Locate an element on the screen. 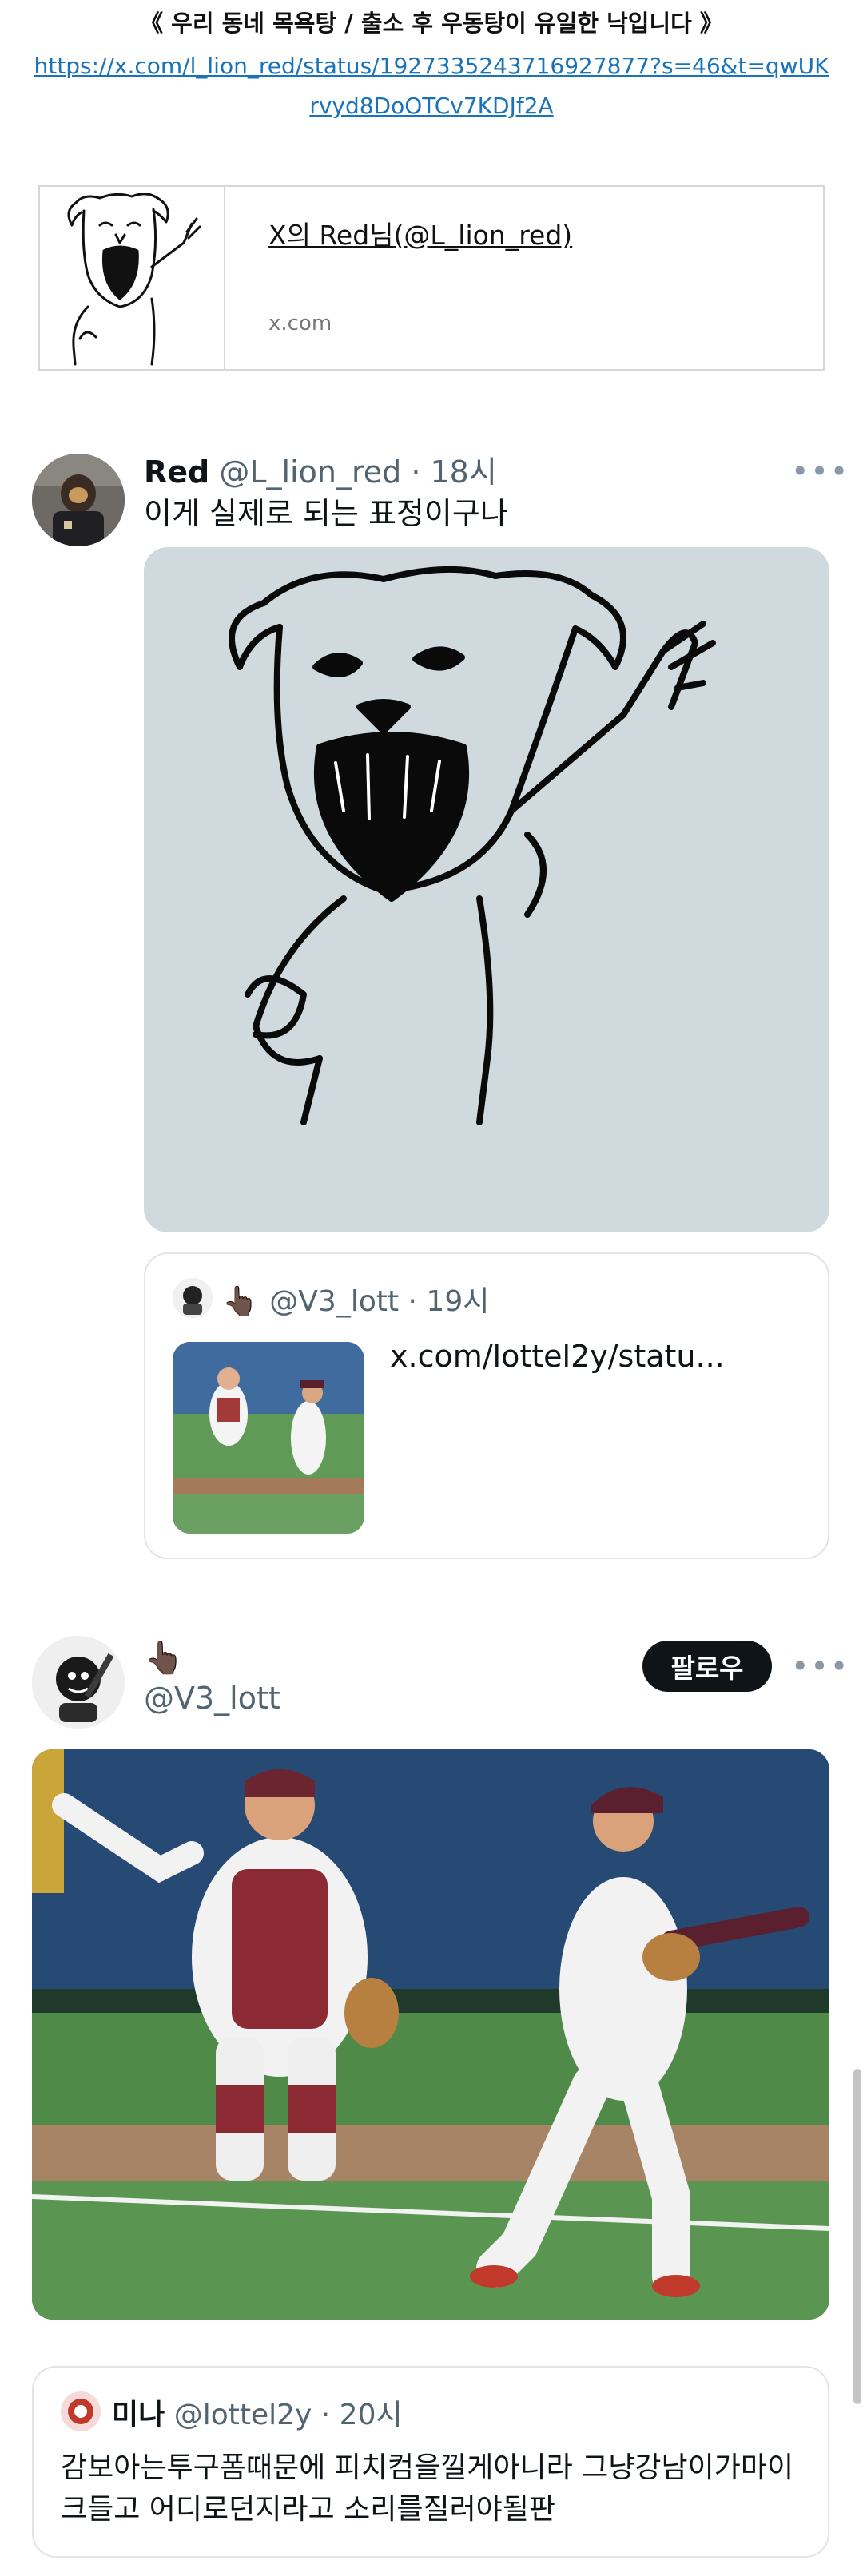  screaming-dog-doodle-image is located at coordinates (472, 846).